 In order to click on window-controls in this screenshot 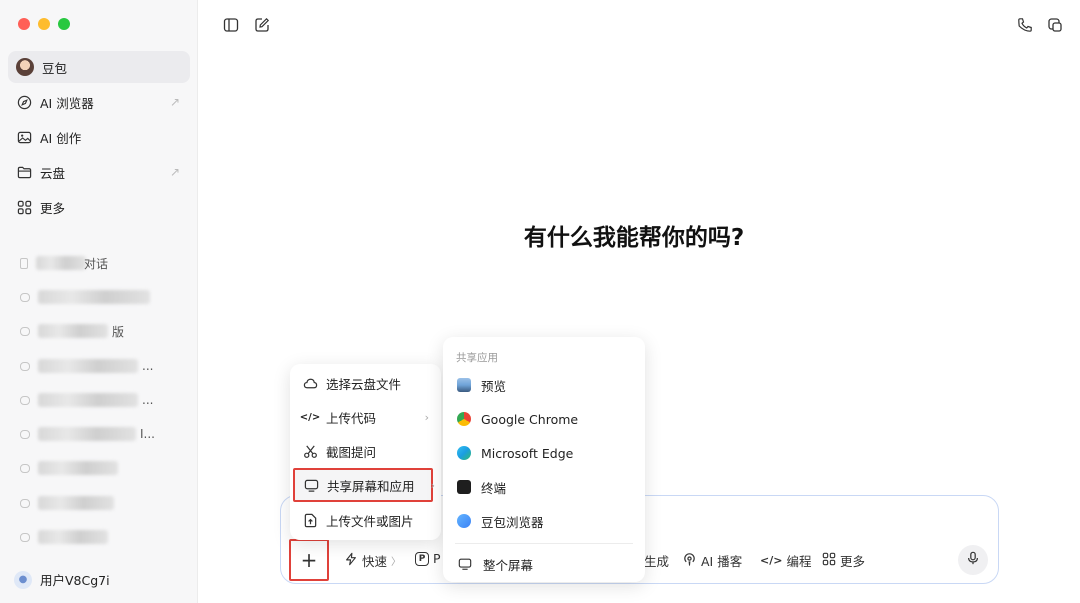, I will do `click(44, 24)`.